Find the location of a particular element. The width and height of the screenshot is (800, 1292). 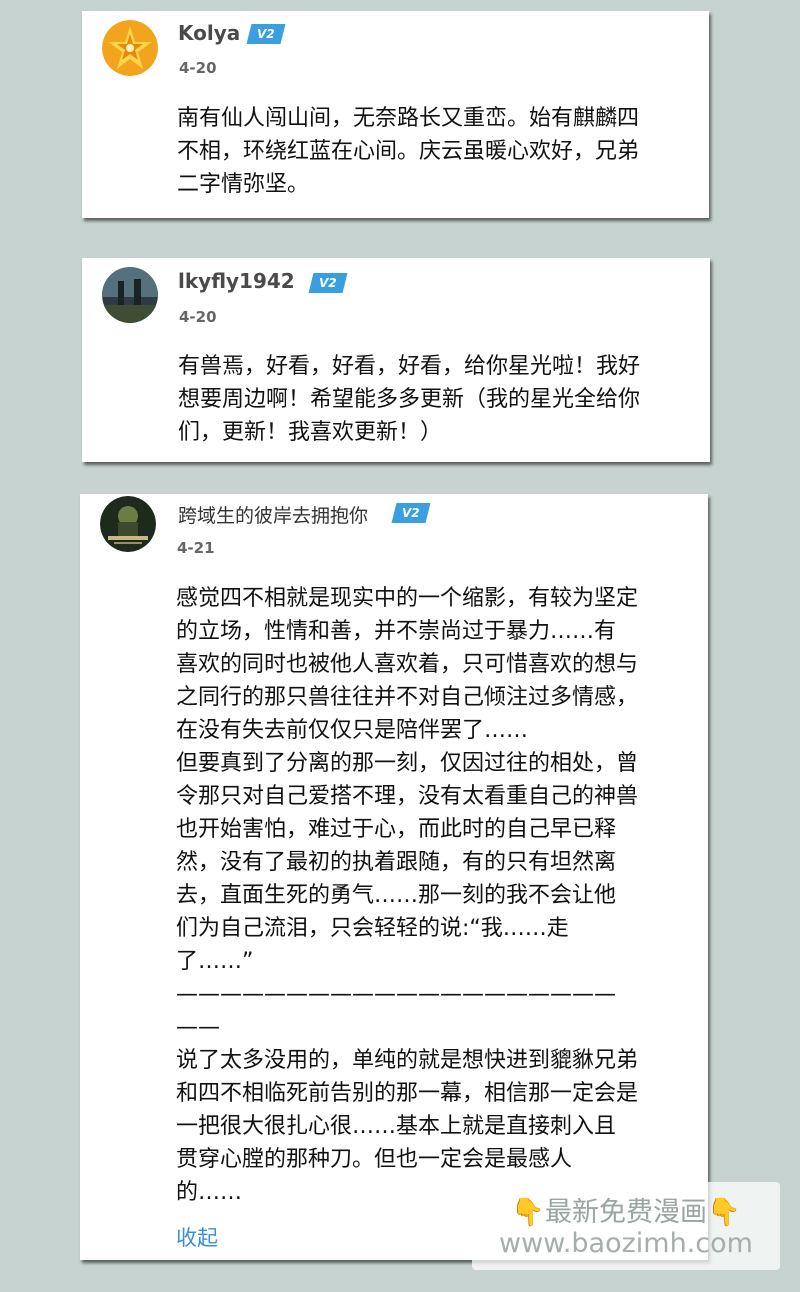

username: 跨域生的彼岸去拥抱你 is located at coordinates (273, 514).